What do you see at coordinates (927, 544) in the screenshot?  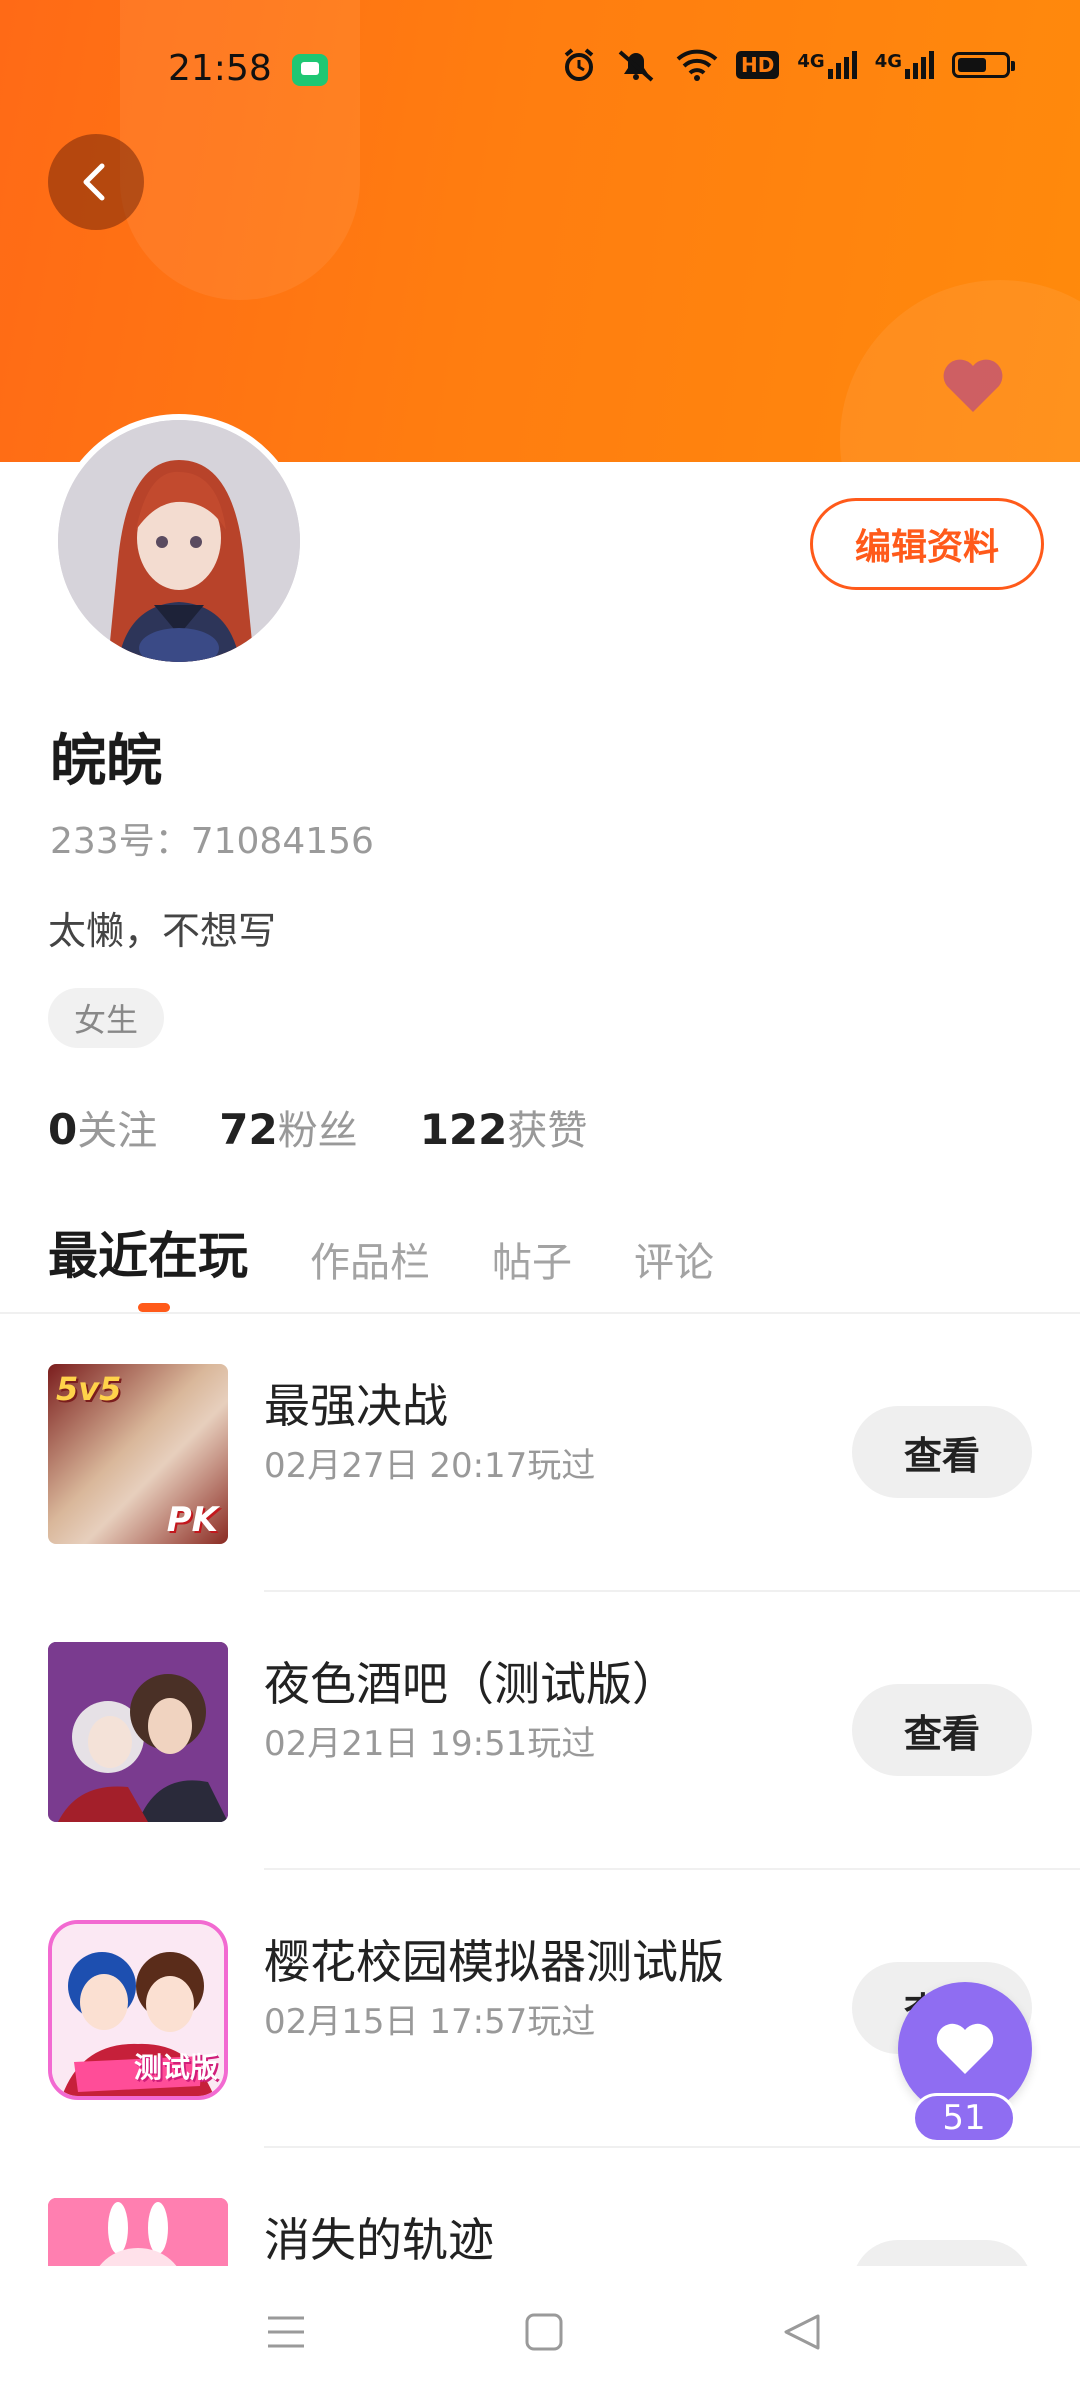 I see `edit-profile-button: 编辑资料` at bounding box center [927, 544].